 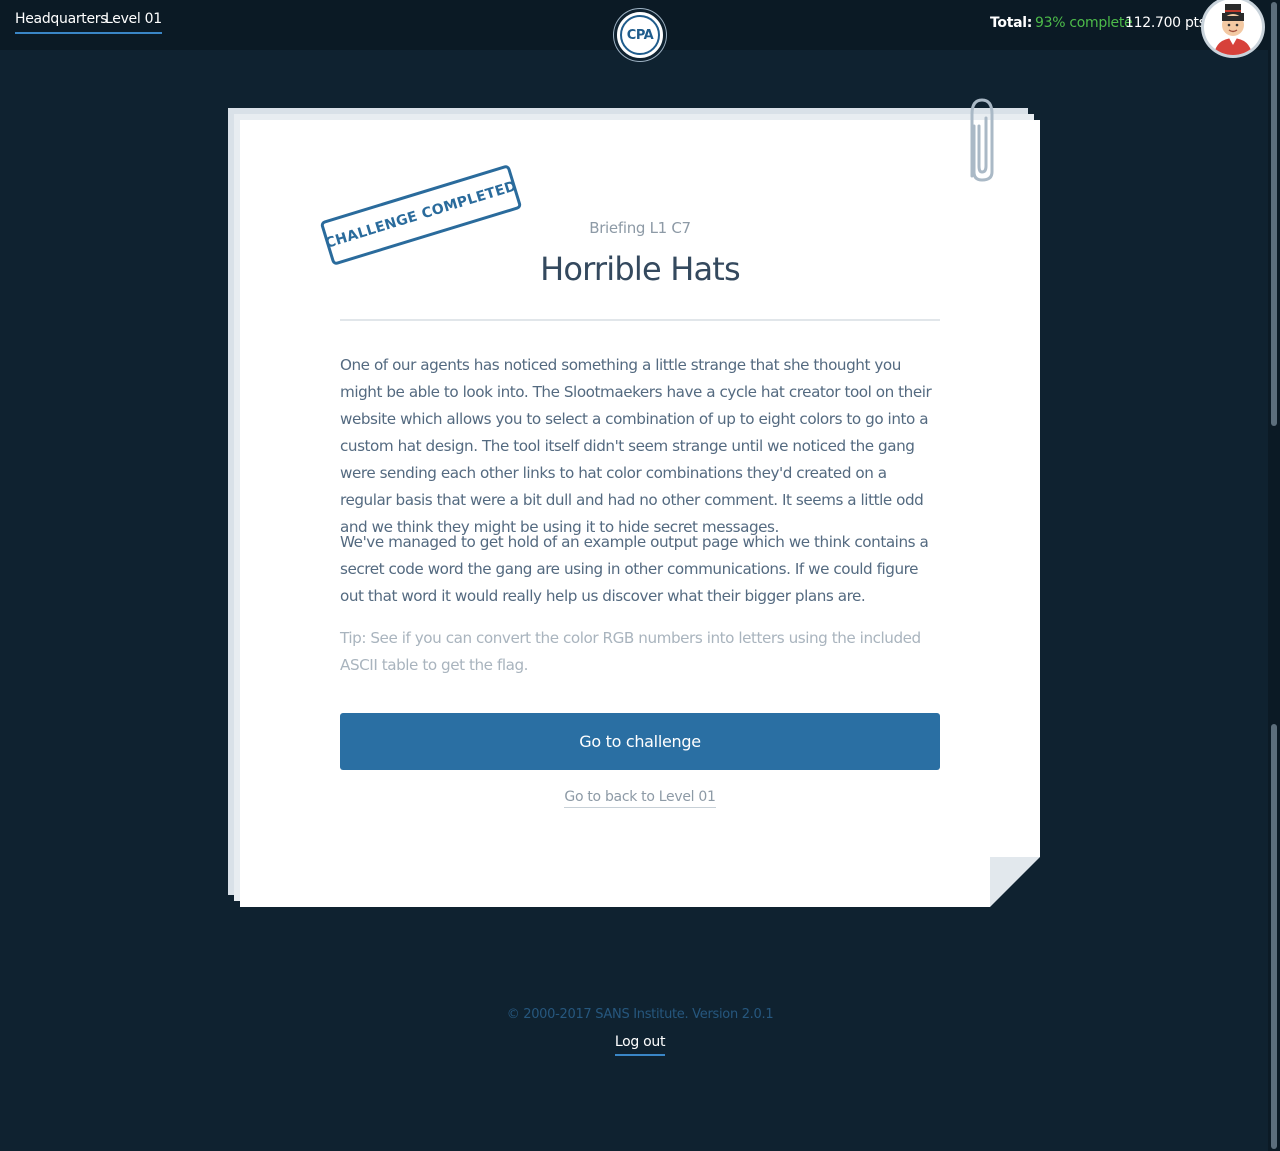 I want to click on points-total: 112.700 pts, so click(x=1165, y=23).